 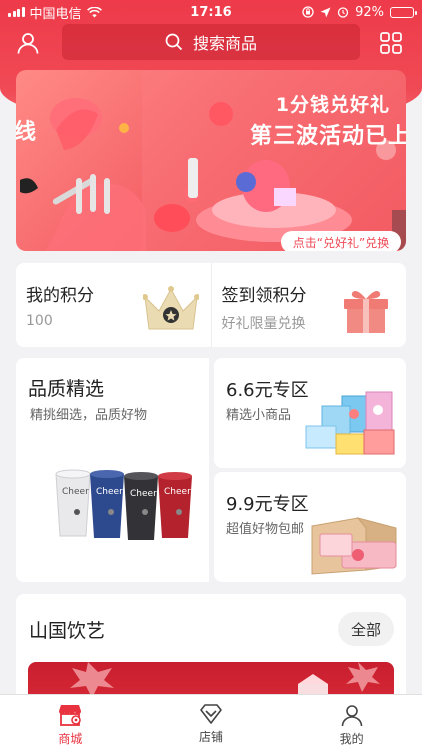 I want to click on search-placeholder: 搜索商品, so click(x=224, y=43).